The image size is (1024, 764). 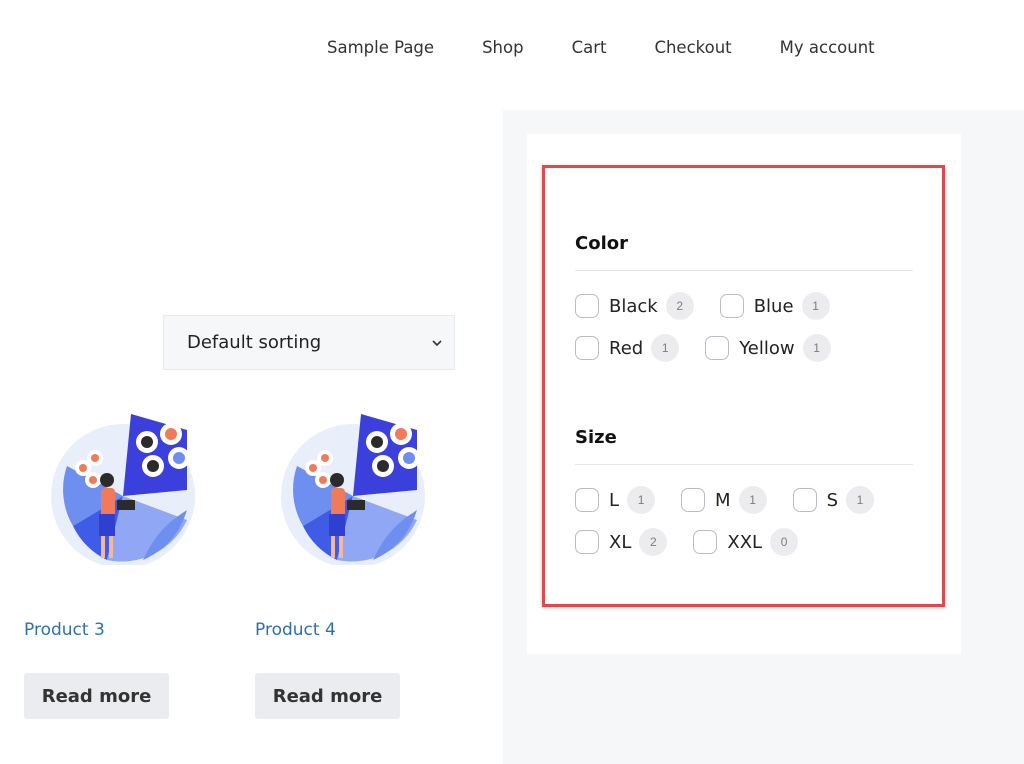 I want to click on color-options-row: Black 2 Blue 1, so click(x=744, y=306).